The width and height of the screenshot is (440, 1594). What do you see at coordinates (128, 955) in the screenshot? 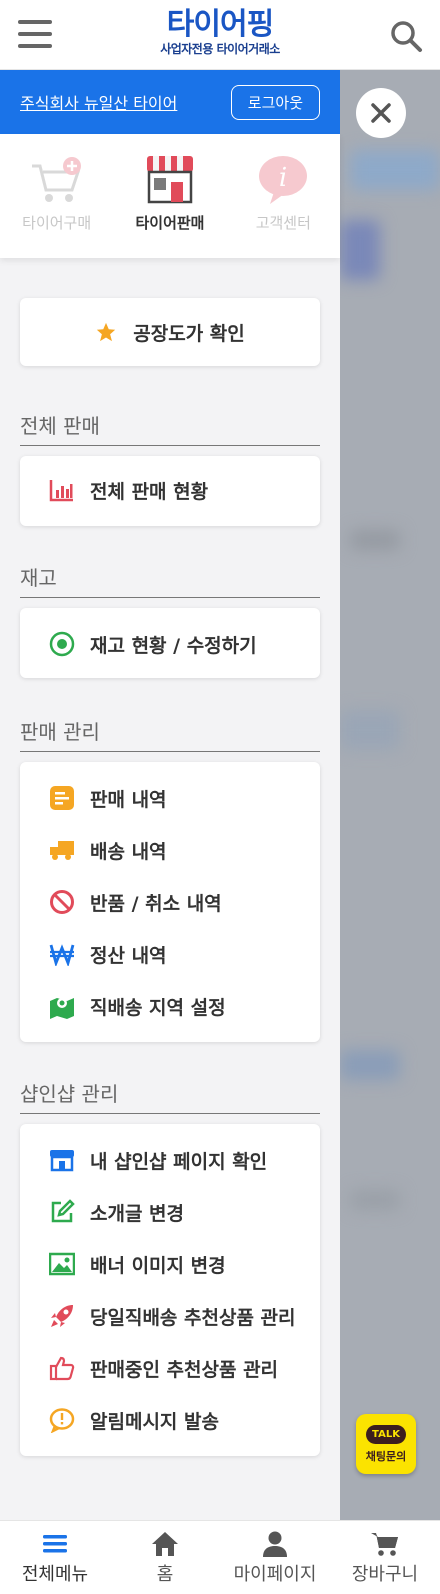
I see `menu-label: 정산 내역` at bounding box center [128, 955].